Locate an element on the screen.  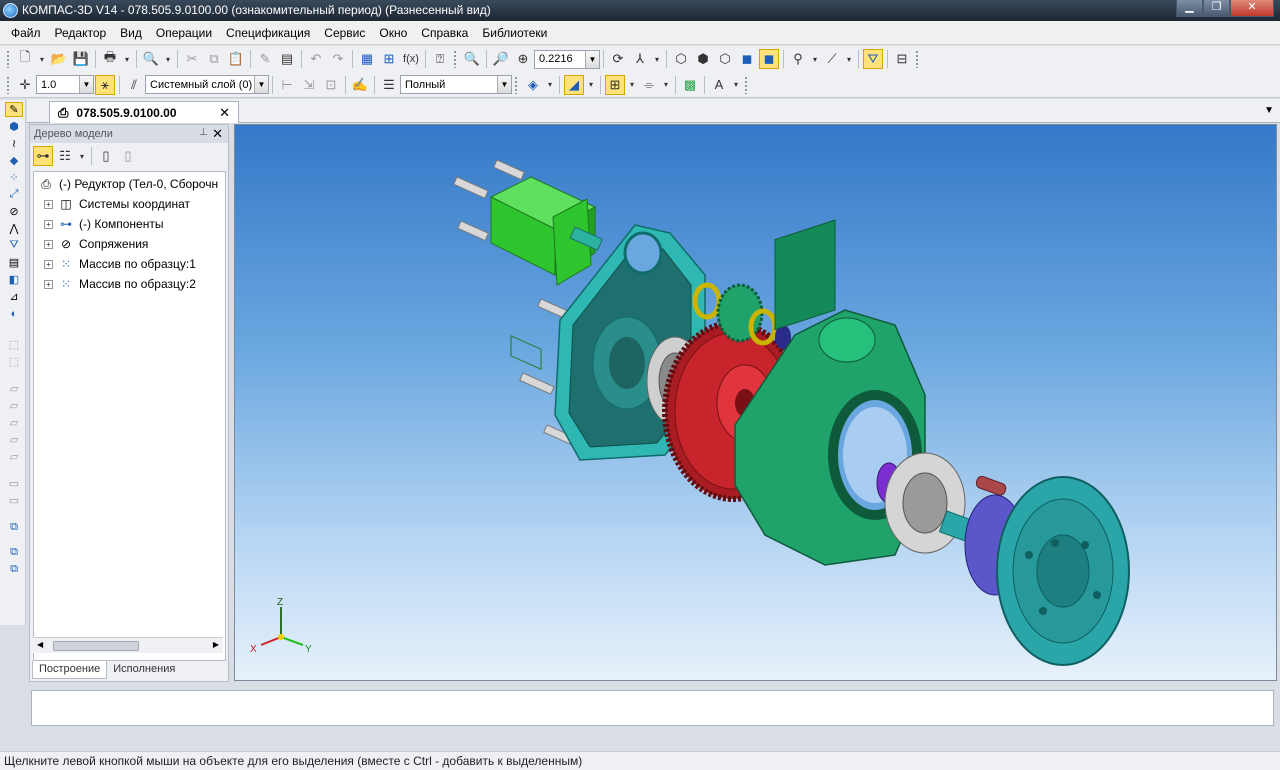
part-icon: ▩ is located at coordinates (690, 85).